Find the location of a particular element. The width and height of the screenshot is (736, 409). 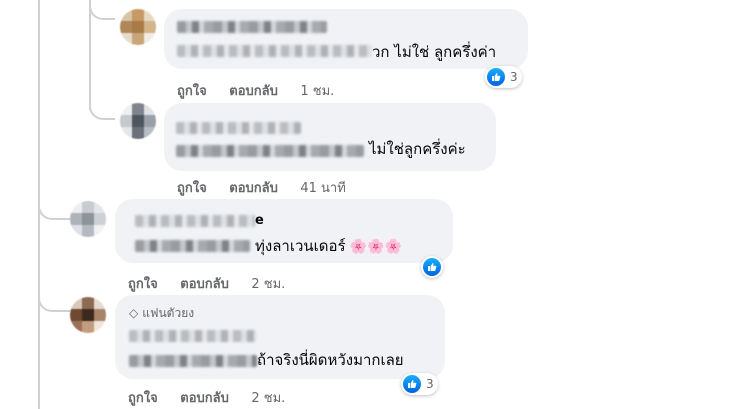

author-name-suffix: e is located at coordinates (259, 220).